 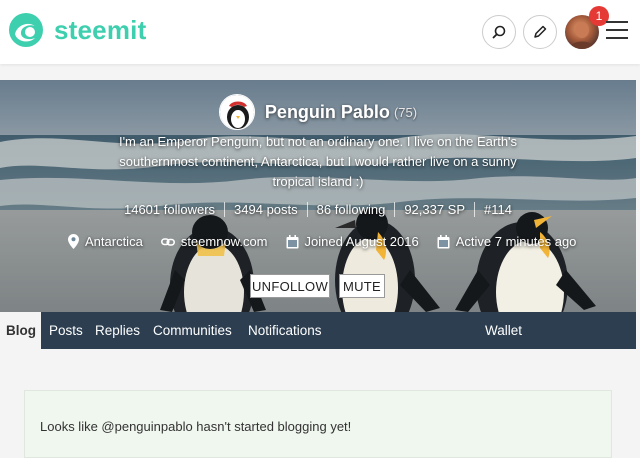 I want to click on followers-count: 14601 followers, so click(x=170, y=209).